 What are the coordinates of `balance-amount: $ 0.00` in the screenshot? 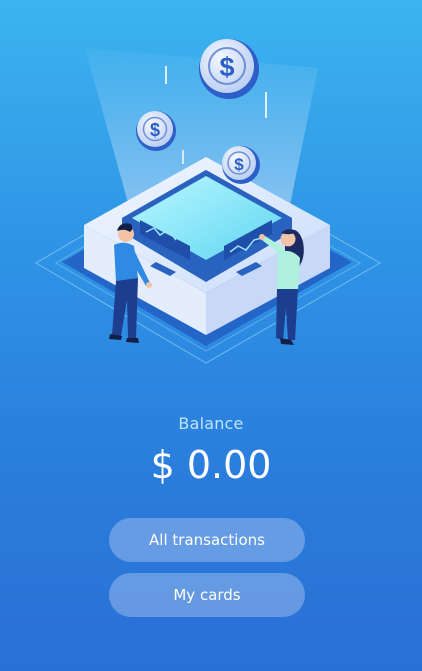 It's located at (211, 465).